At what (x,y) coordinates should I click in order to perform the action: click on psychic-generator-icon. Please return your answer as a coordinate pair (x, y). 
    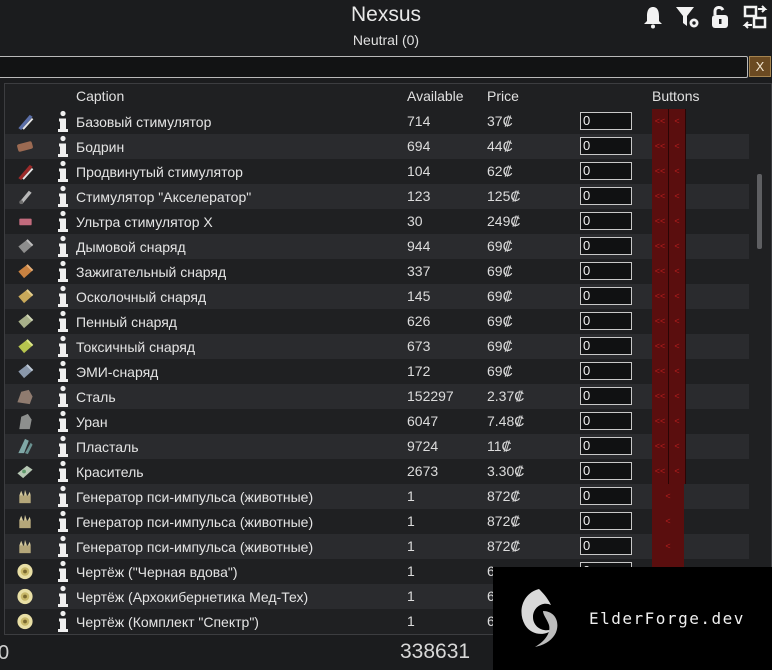
    Looking at the image, I should click on (25, 546).